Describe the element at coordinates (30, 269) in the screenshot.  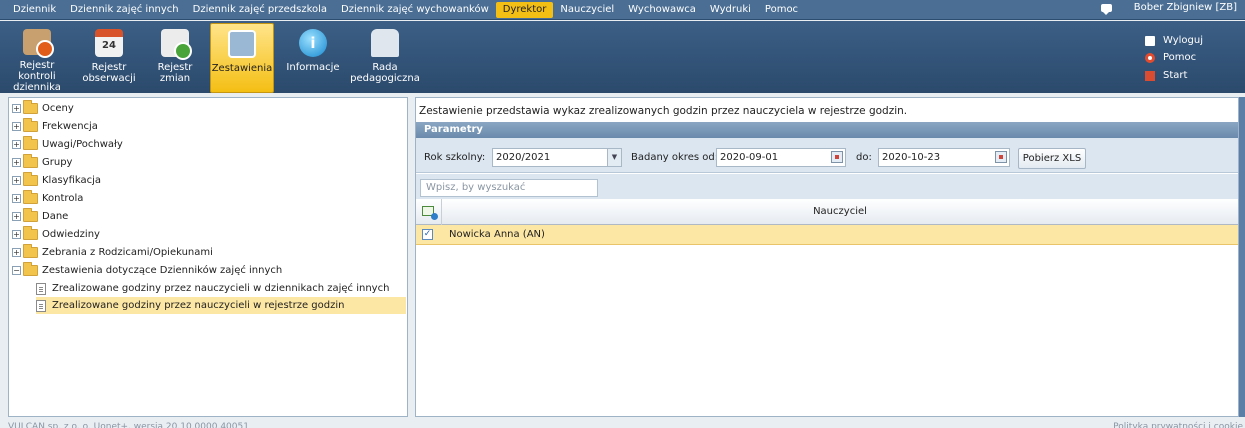
I see `open-folder-icon` at that location.